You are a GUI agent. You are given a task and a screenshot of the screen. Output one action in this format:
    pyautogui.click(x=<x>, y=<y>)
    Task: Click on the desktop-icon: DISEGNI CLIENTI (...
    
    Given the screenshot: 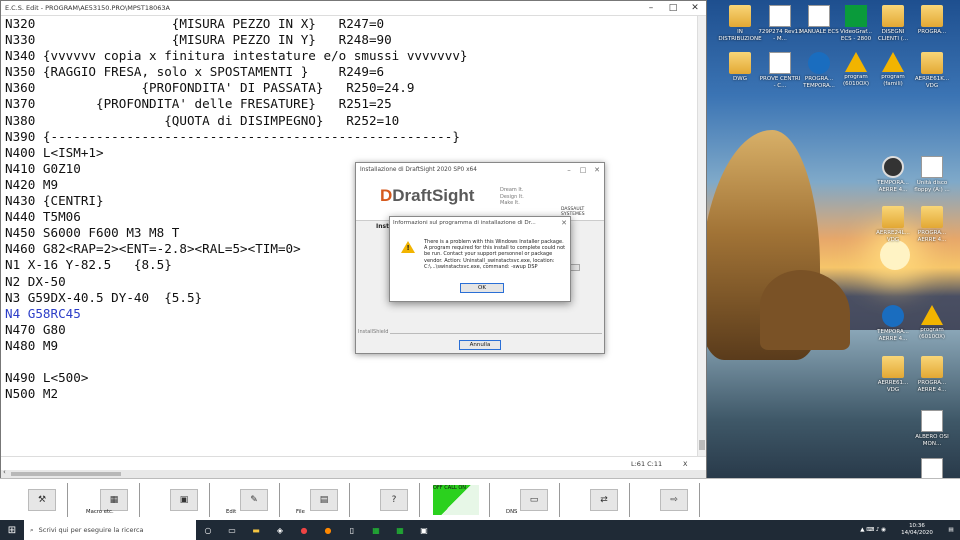 What is the action you would take?
    pyautogui.click(x=893, y=24)
    